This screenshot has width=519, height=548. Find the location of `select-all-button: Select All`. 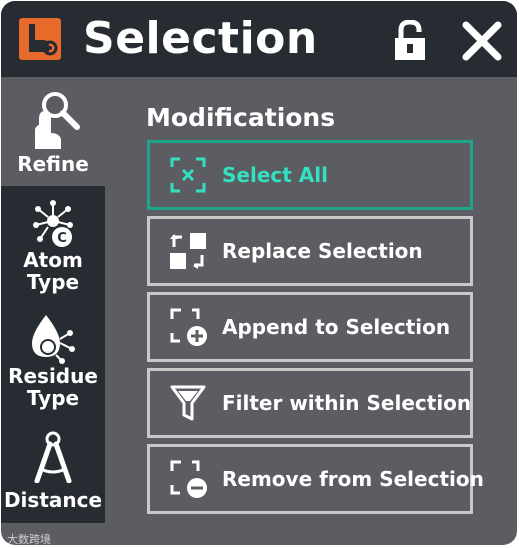

select-all-button: Select All is located at coordinates (310, 175).